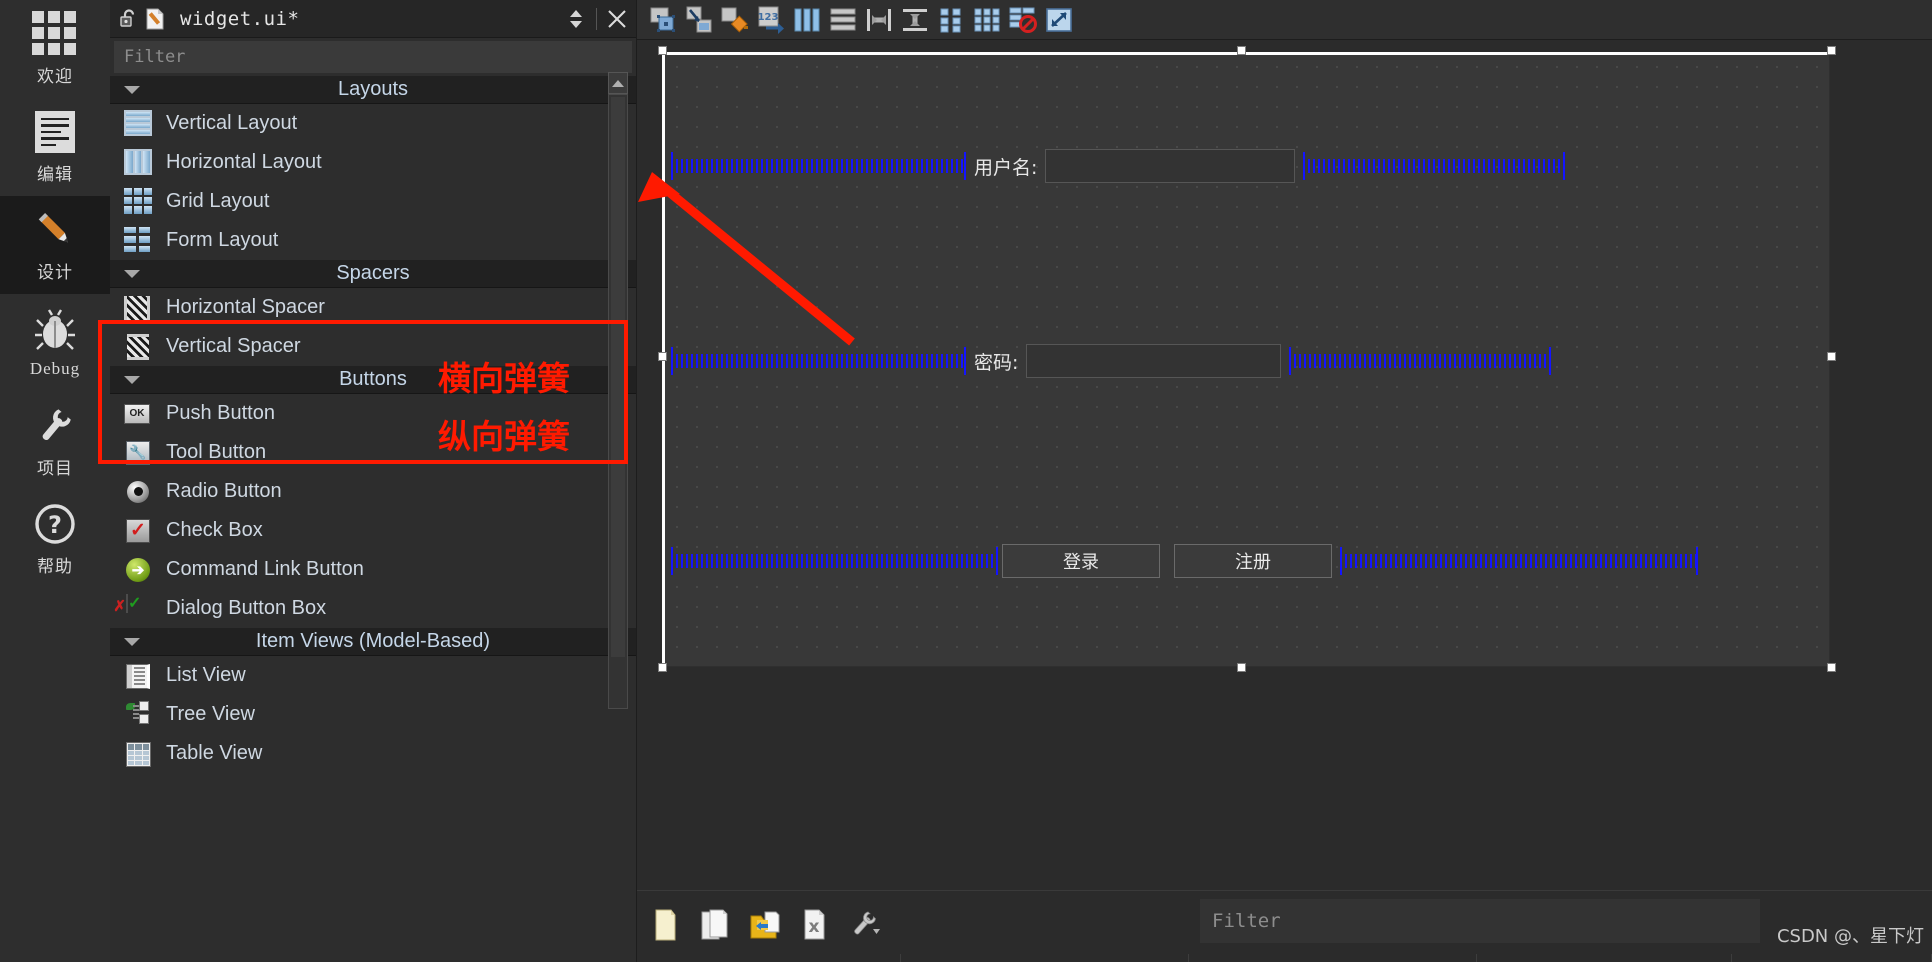 This screenshot has width=1932, height=962. What do you see at coordinates (1081, 561) in the screenshot?
I see `login-button: 登录` at bounding box center [1081, 561].